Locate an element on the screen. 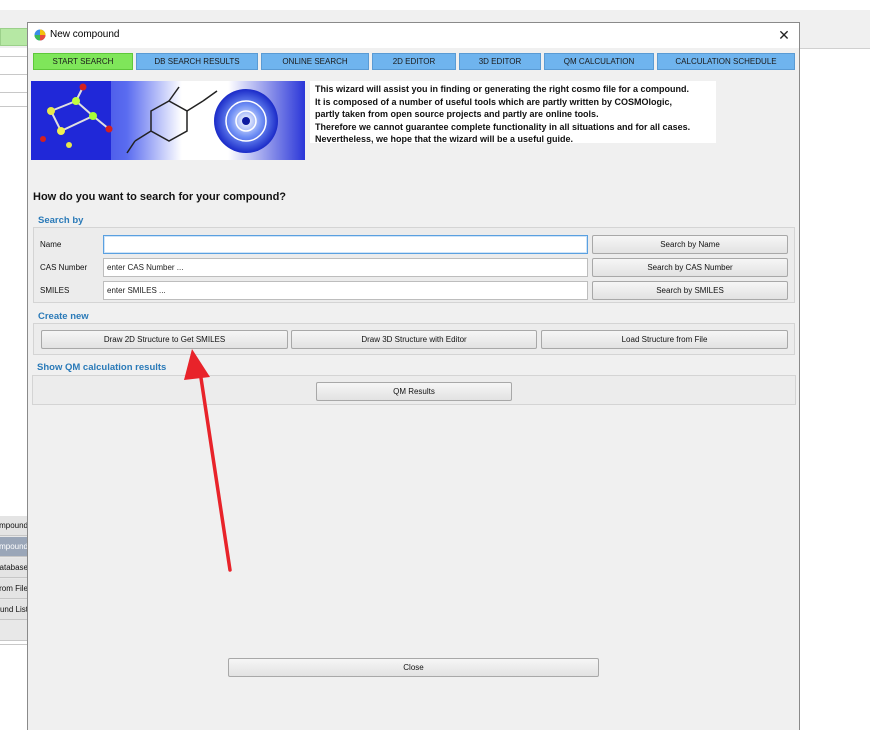  qm-results-button: QM Results is located at coordinates (414, 391).